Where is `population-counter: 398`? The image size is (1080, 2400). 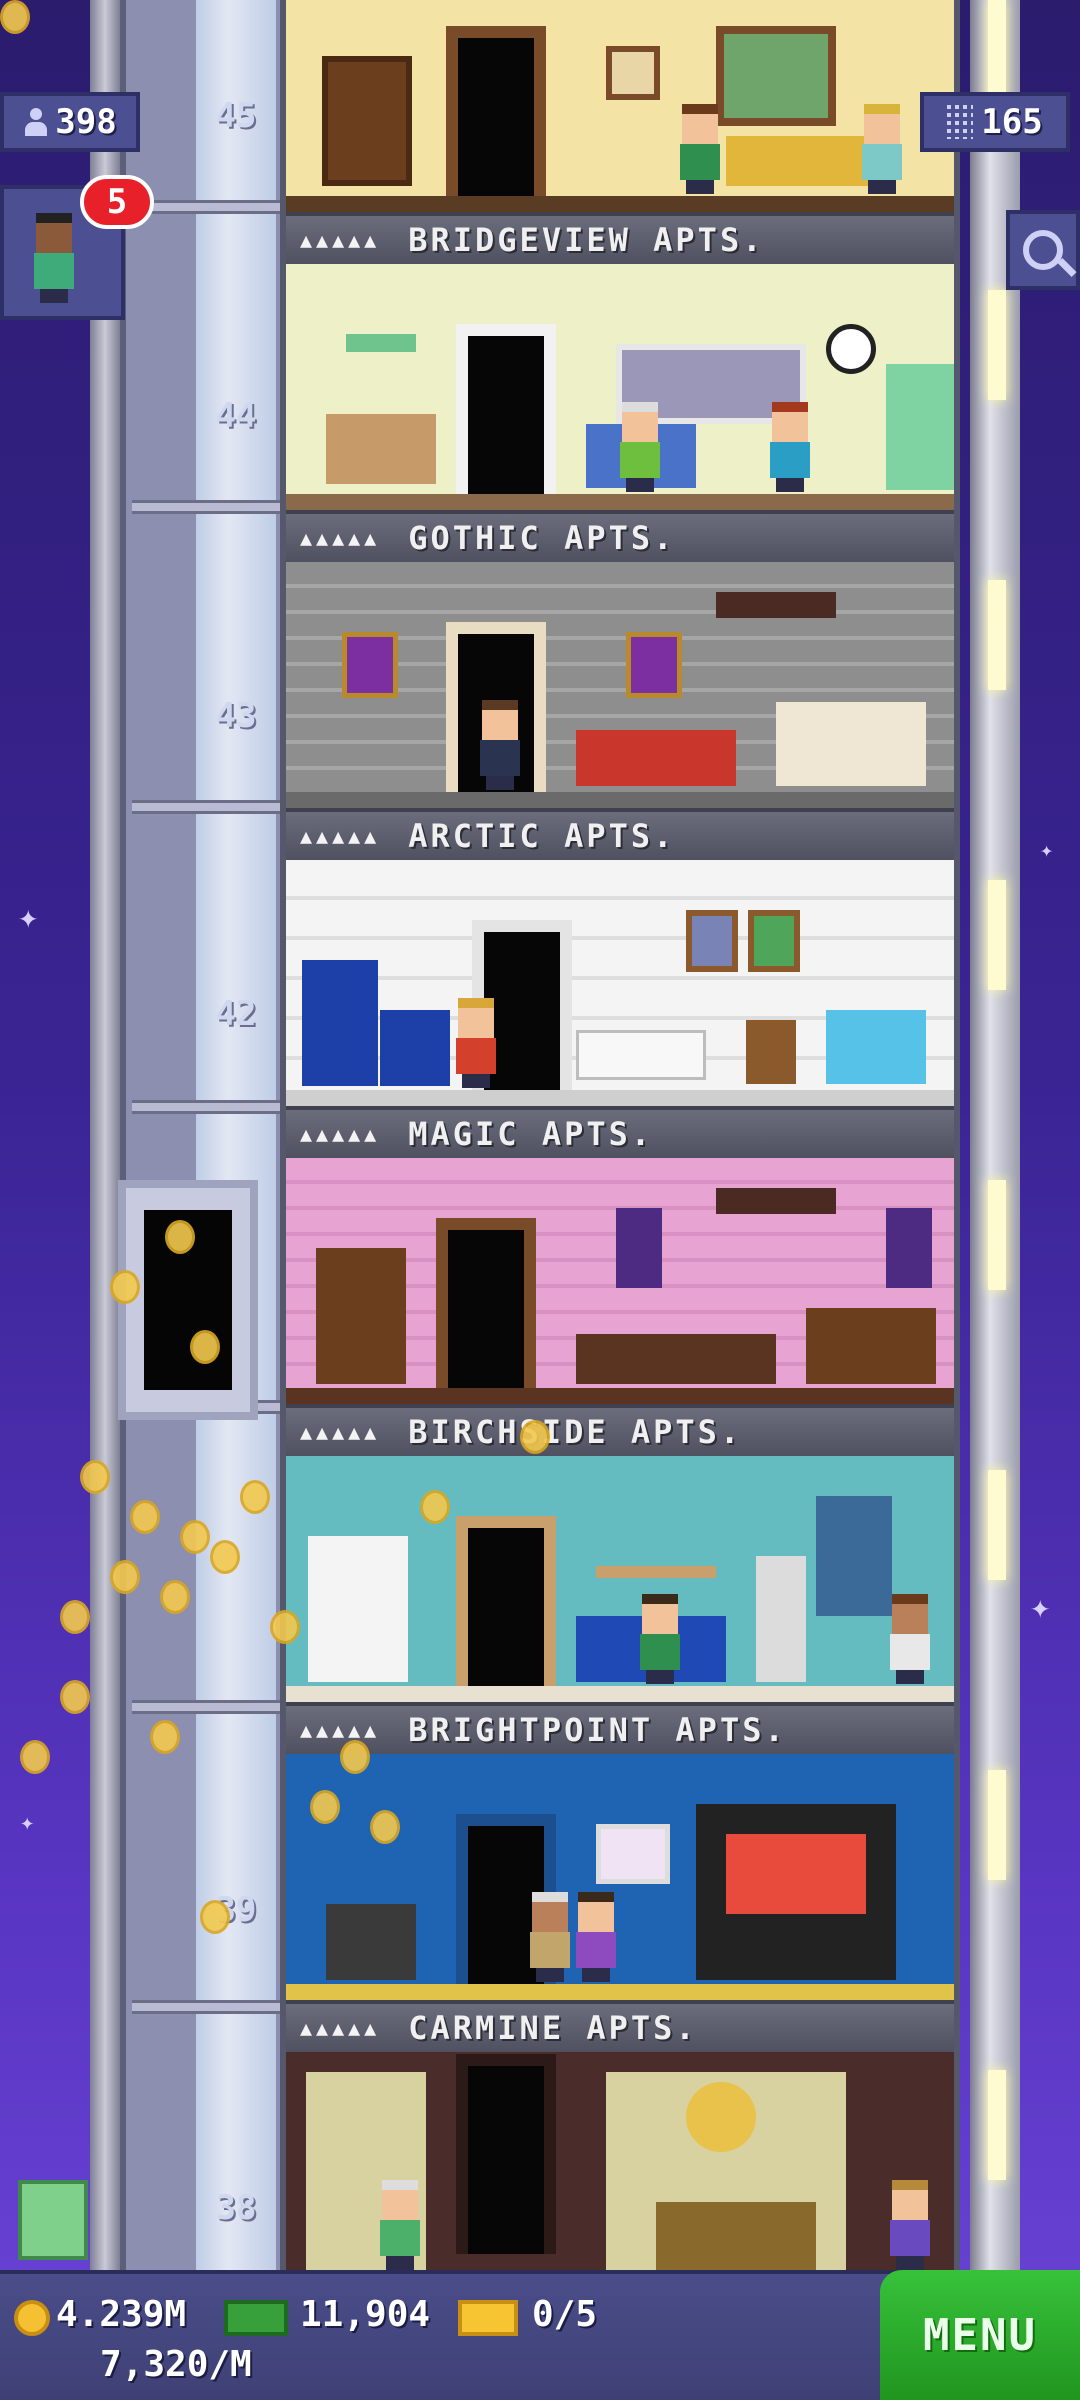
population-counter: 398 is located at coordinates (70, 122).